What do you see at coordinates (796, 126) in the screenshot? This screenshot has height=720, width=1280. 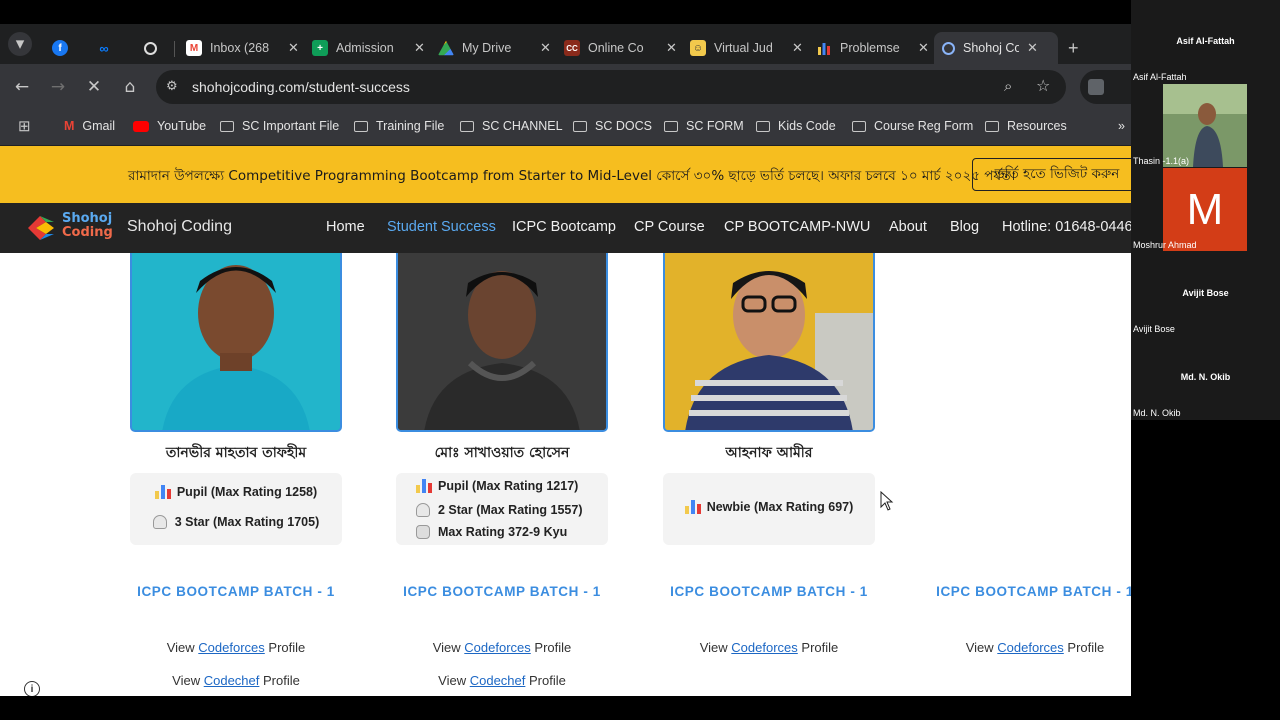 I see `bookmark-folder: Kids Code` at bounding box center [796, 126].